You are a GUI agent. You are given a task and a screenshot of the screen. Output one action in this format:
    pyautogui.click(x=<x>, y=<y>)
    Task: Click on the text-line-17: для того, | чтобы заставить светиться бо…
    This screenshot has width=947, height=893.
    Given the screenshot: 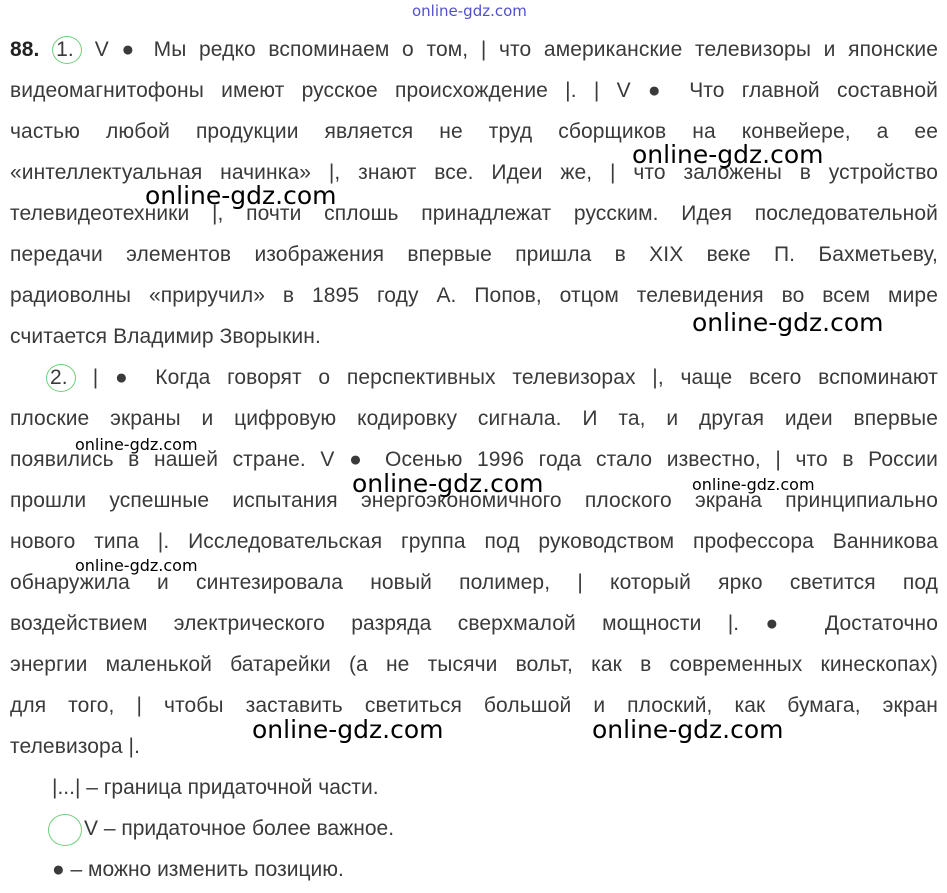 What is the action you would take?
    pyautogui.click(x=474, y=705)
    